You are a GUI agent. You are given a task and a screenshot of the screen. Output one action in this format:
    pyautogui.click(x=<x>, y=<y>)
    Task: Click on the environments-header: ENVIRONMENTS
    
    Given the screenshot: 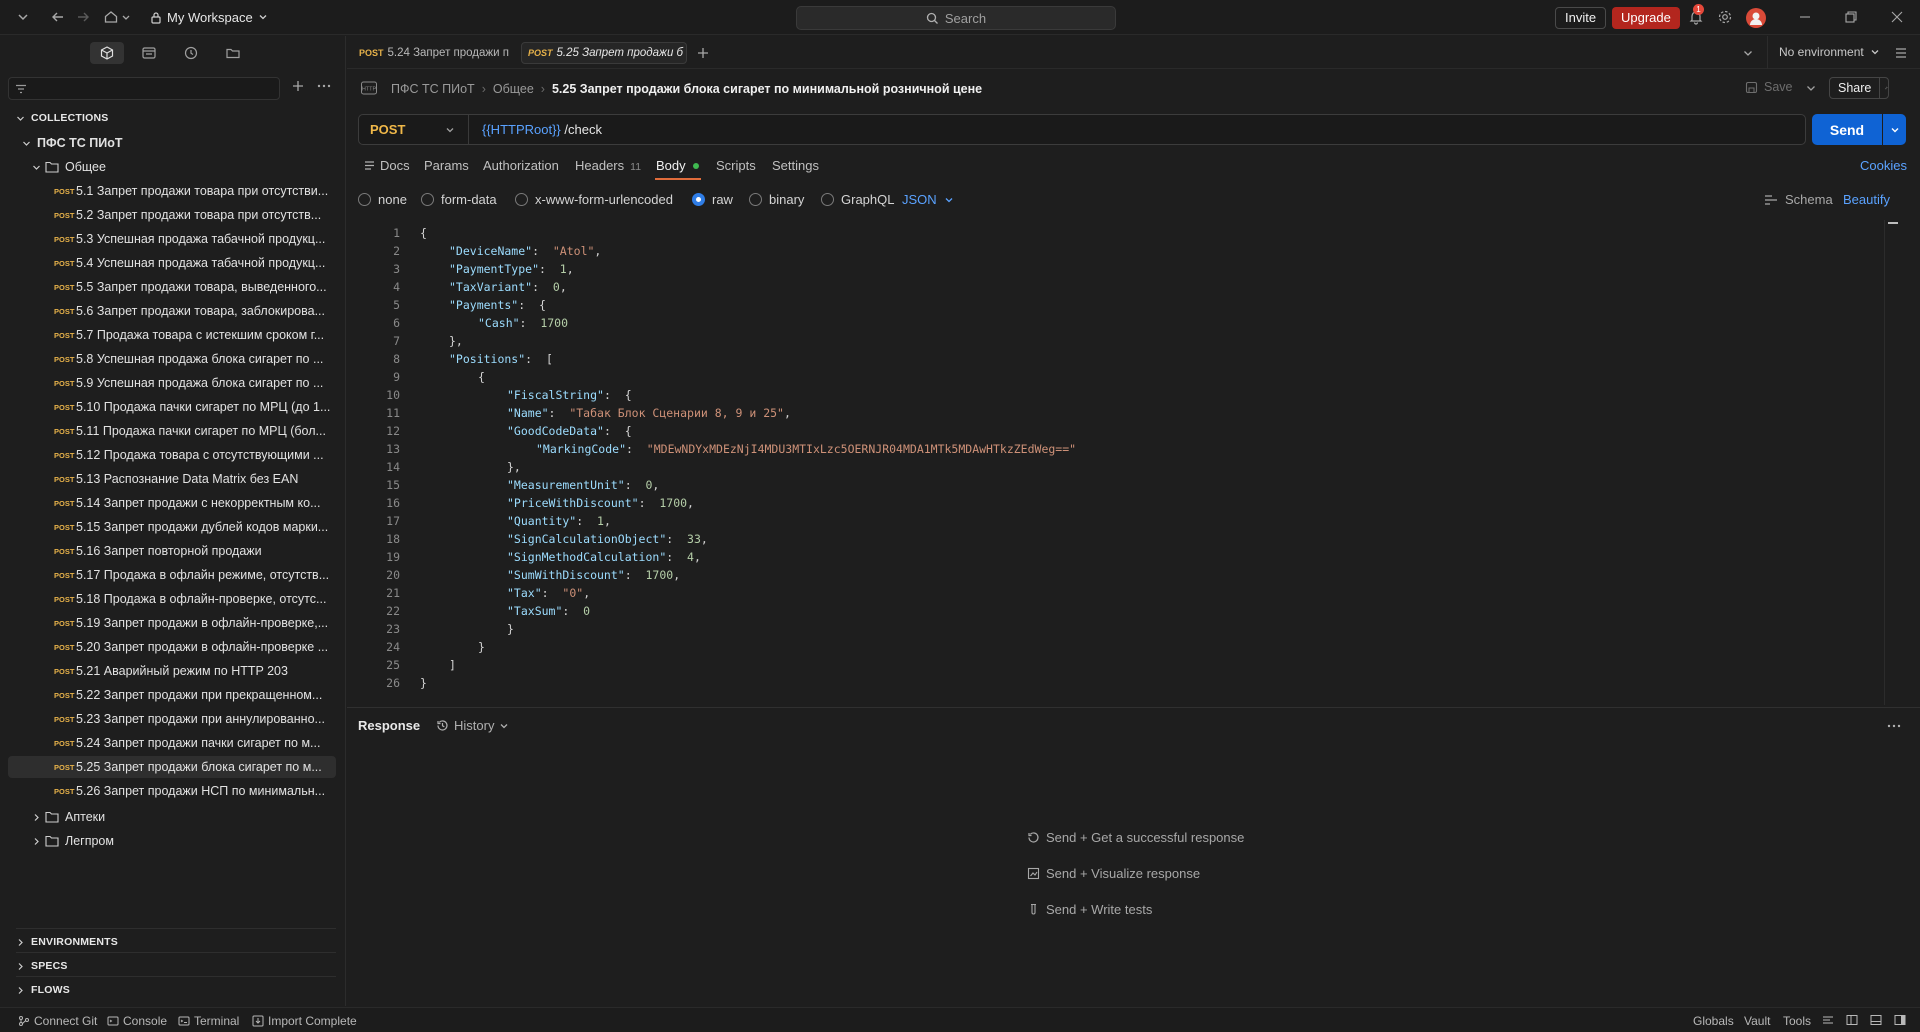 What is the action you would take?
    pyautogui.click(x=67, y=942)
    